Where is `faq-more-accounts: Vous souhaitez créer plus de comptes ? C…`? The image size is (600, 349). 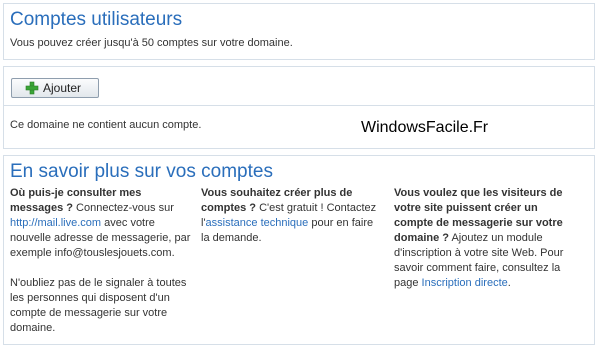
faq-more-accounts: Vous souhaitez créer plus de comptes ? C… is located at coordinates (292, 216).